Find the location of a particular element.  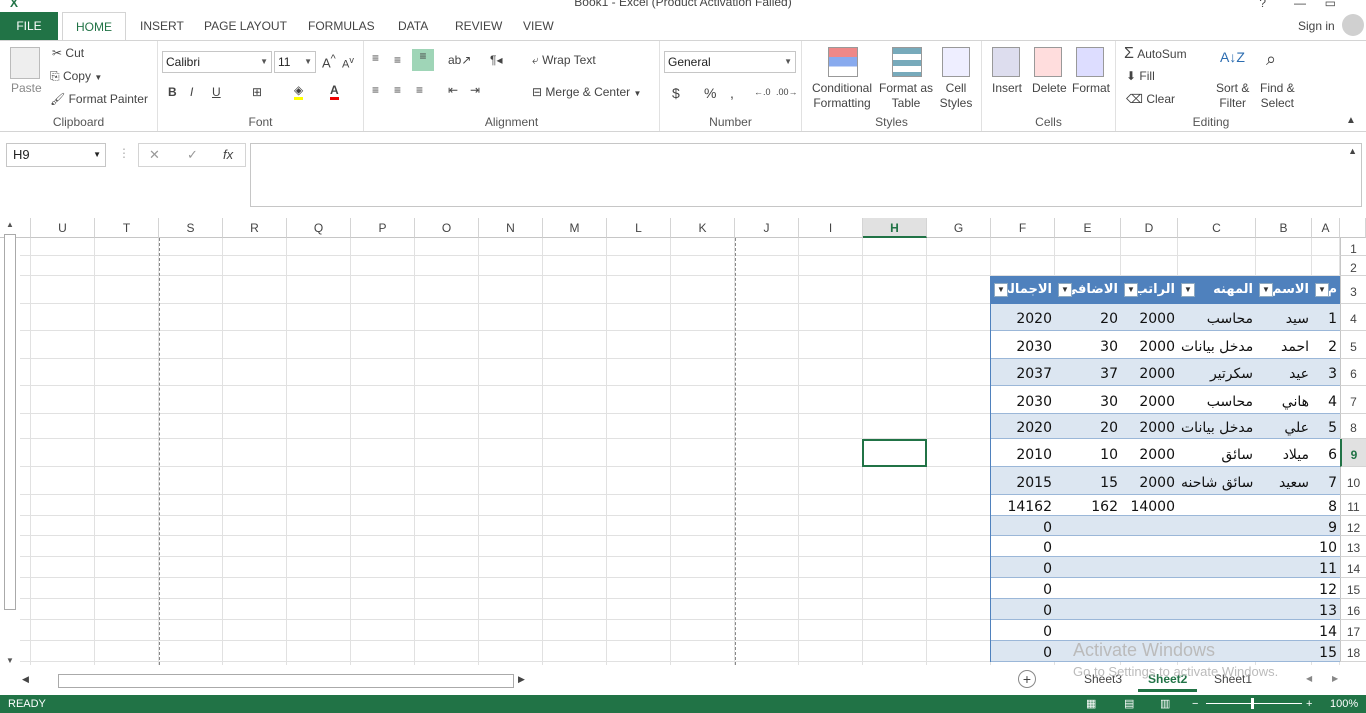

scroll-right-icon: ▶ is located at coordinates (521, 679).